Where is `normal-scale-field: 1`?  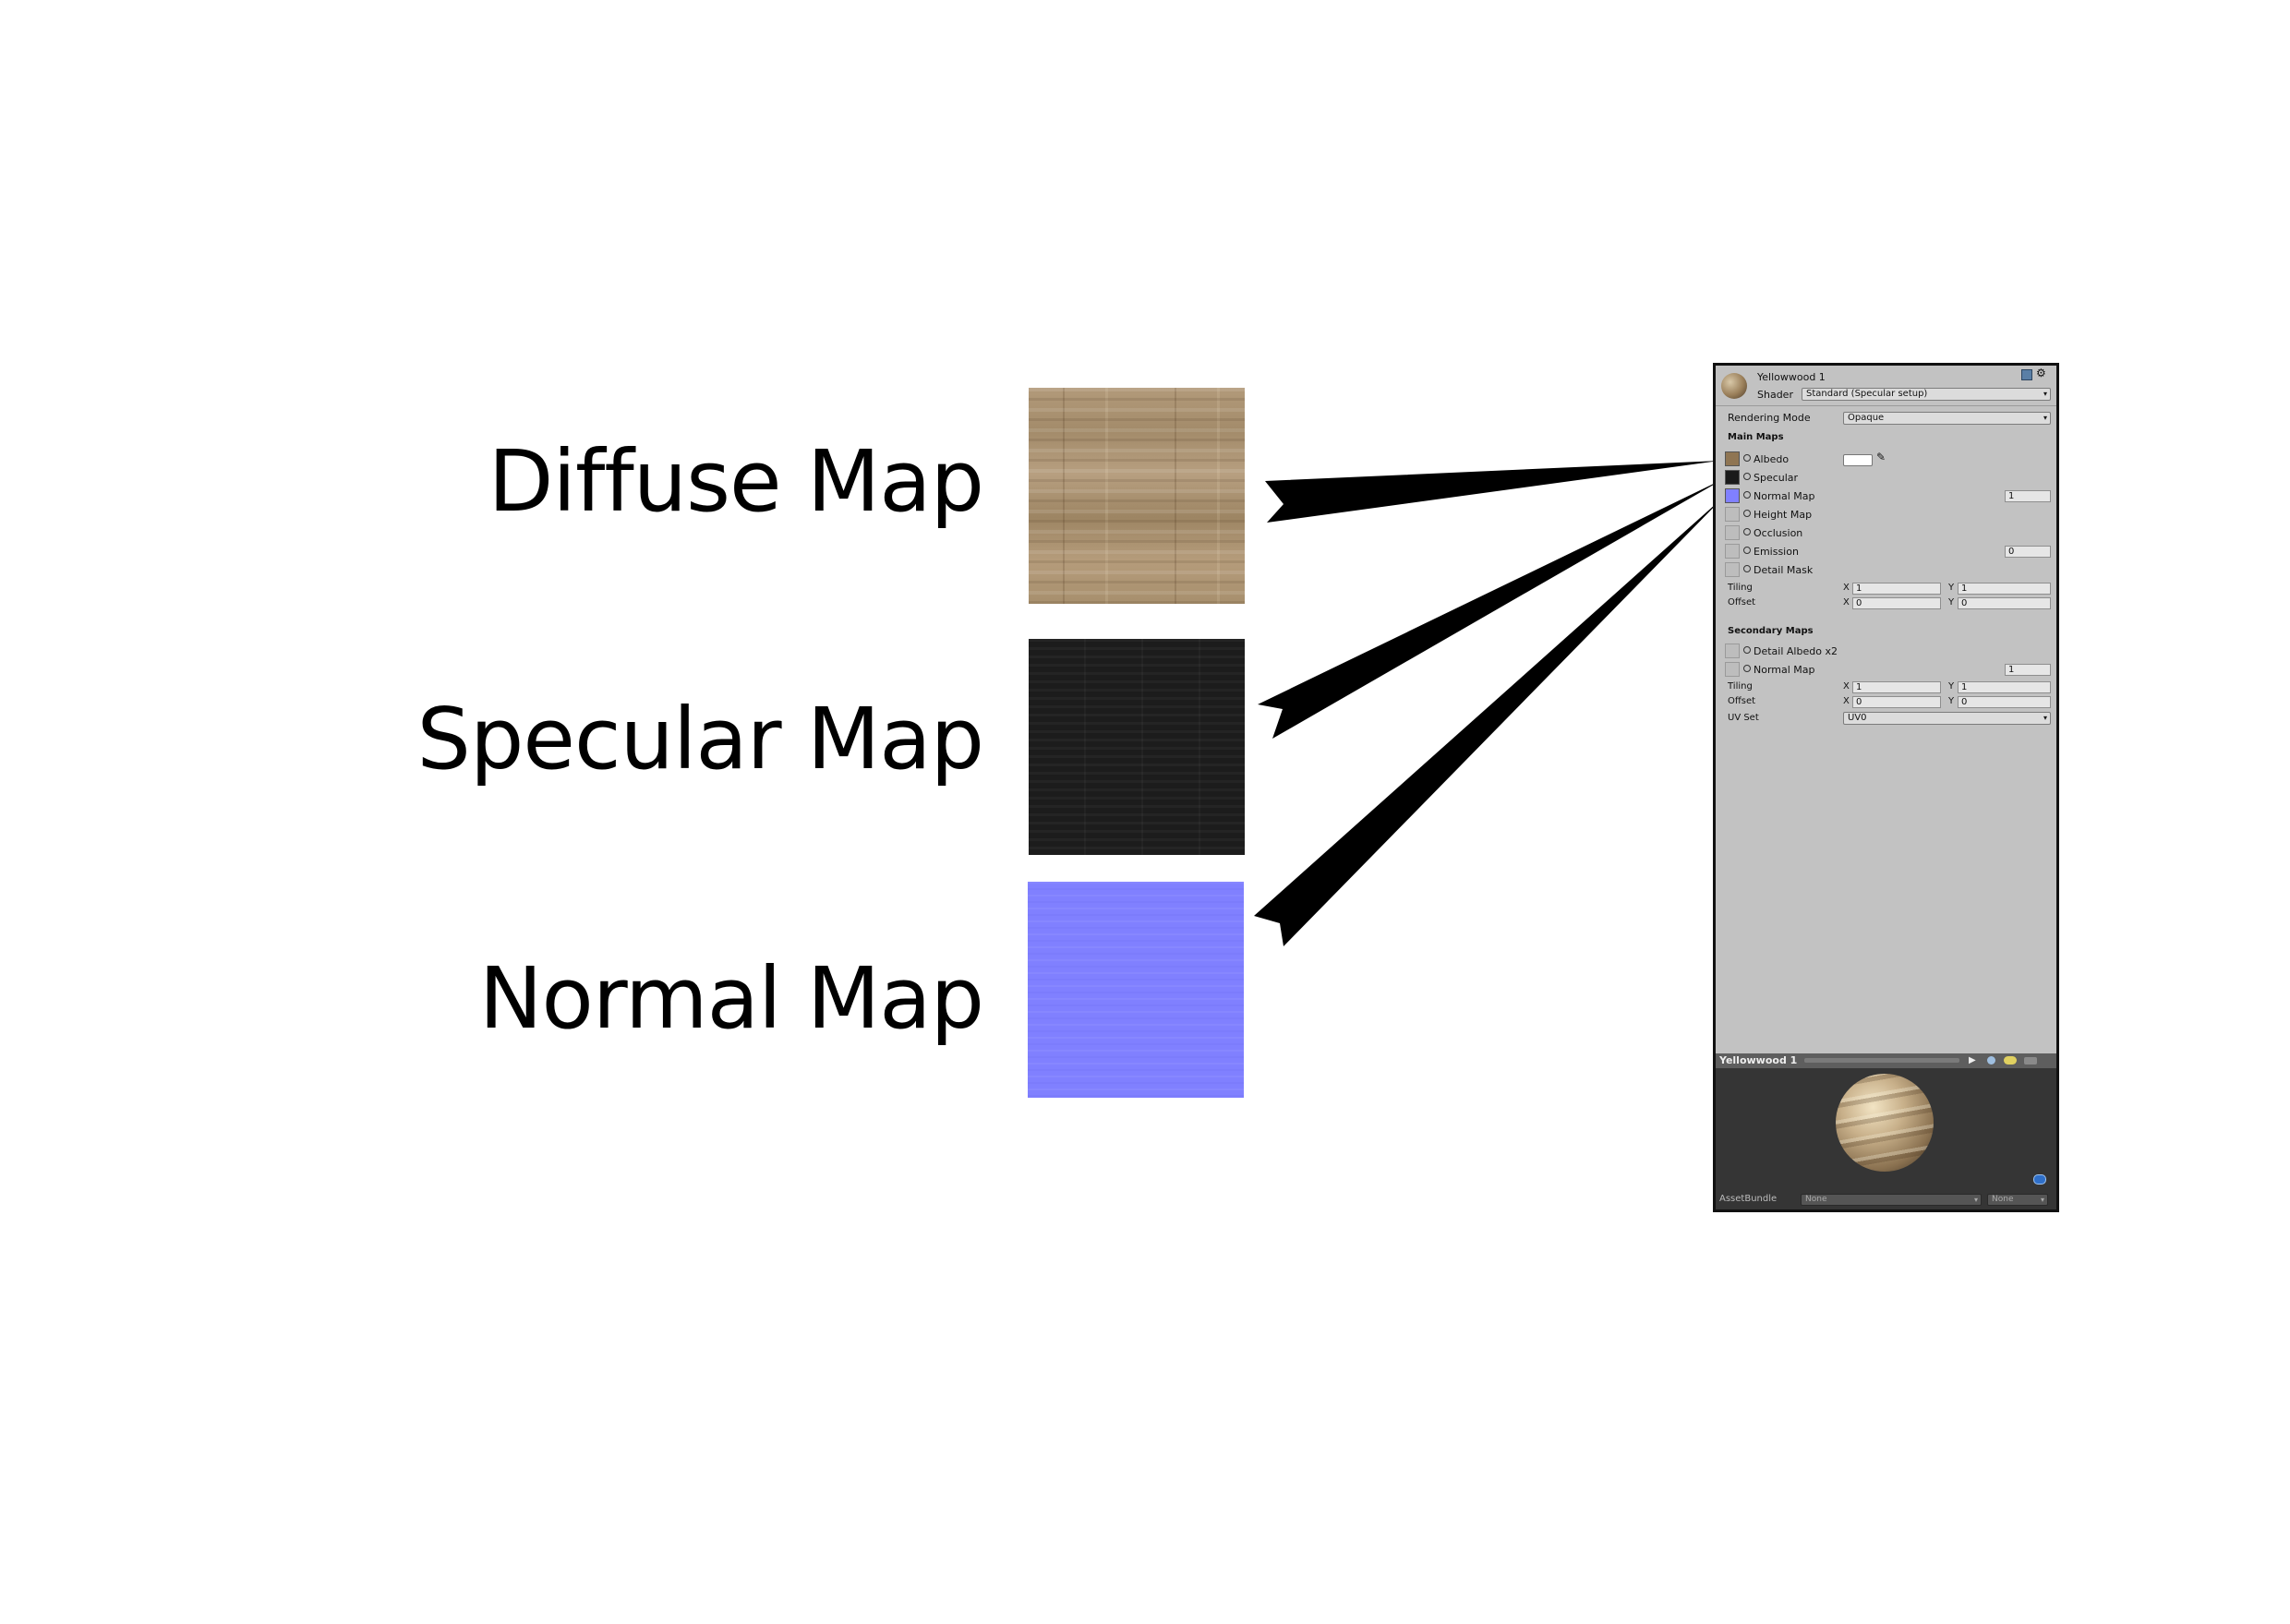
normal-scale-field: 1 is located at coordinates (2028, 496).